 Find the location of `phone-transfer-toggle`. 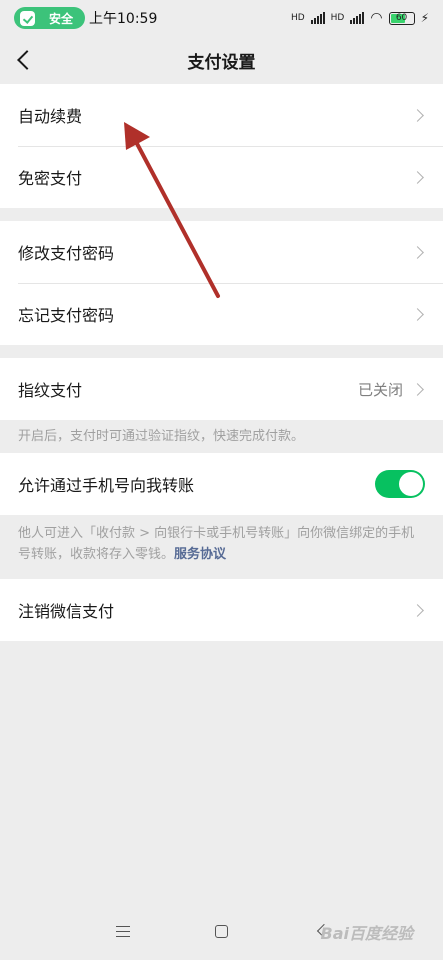

phone-transfer-toggle is located at coordinates (400, 484).